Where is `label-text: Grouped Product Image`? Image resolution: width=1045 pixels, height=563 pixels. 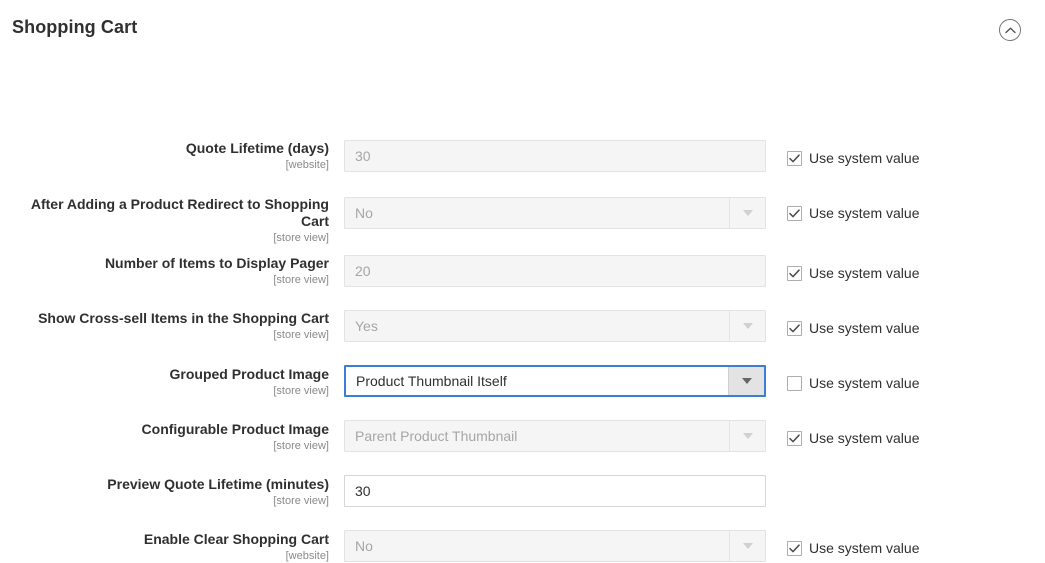 label-text: Grouped Product Image is located at coordinates (249, 374).